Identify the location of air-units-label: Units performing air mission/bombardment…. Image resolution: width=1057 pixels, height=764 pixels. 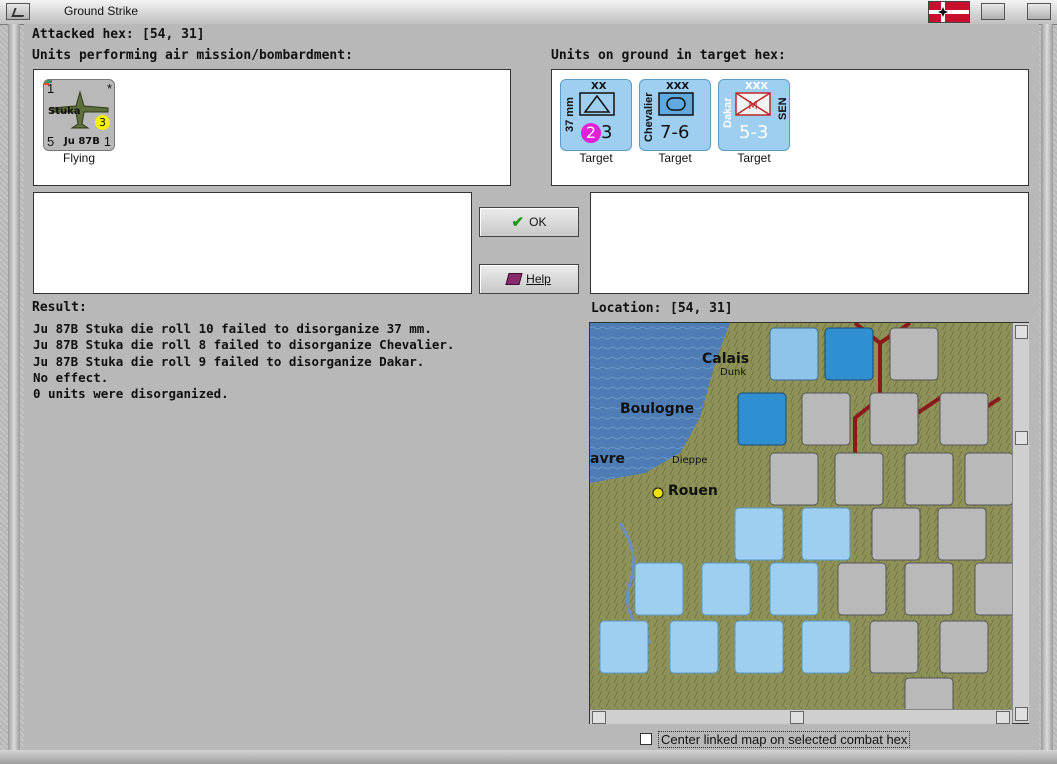
(192, 55).